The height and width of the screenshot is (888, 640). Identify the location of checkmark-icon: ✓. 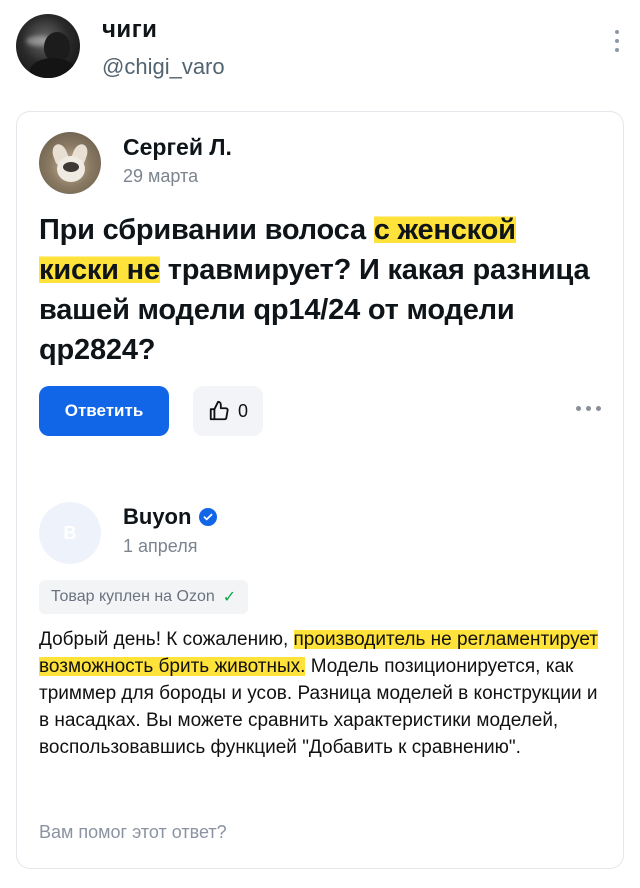
(229, 597).